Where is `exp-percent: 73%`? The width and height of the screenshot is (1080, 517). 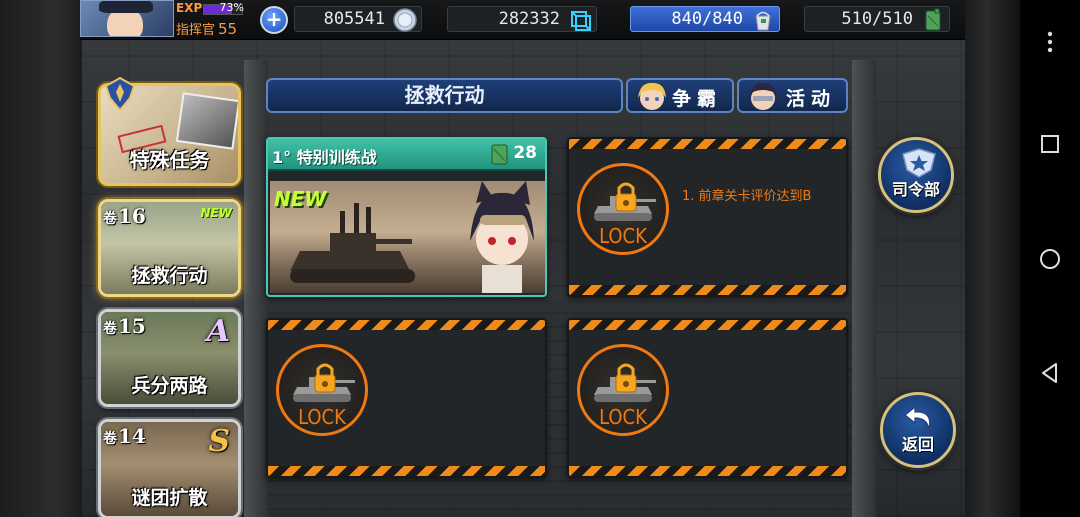
exp-percent: 73% is located at coordinates (231, 7).